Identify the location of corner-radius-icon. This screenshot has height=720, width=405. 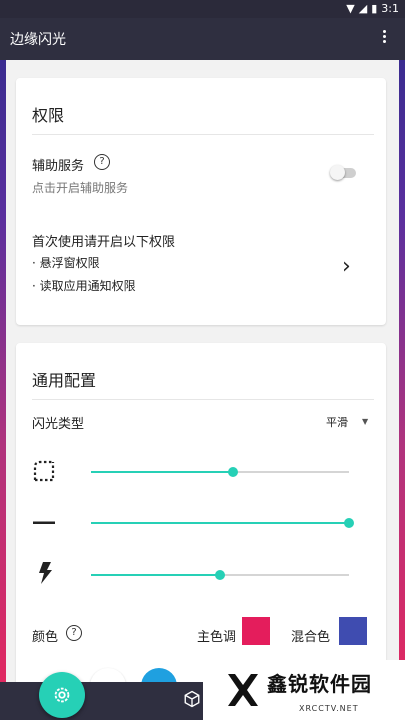
(44, 471).